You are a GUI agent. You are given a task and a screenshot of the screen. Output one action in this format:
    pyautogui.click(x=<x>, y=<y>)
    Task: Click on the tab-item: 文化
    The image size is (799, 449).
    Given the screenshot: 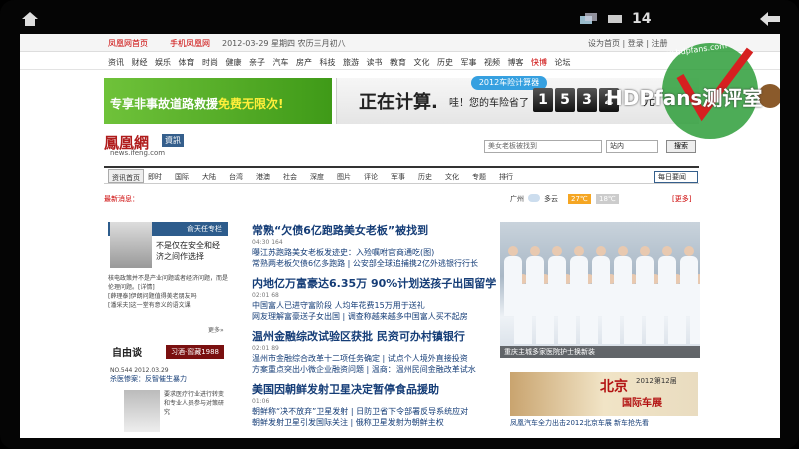 What is the action you would take?
    pyautogui.click(x=452, y=177)
    